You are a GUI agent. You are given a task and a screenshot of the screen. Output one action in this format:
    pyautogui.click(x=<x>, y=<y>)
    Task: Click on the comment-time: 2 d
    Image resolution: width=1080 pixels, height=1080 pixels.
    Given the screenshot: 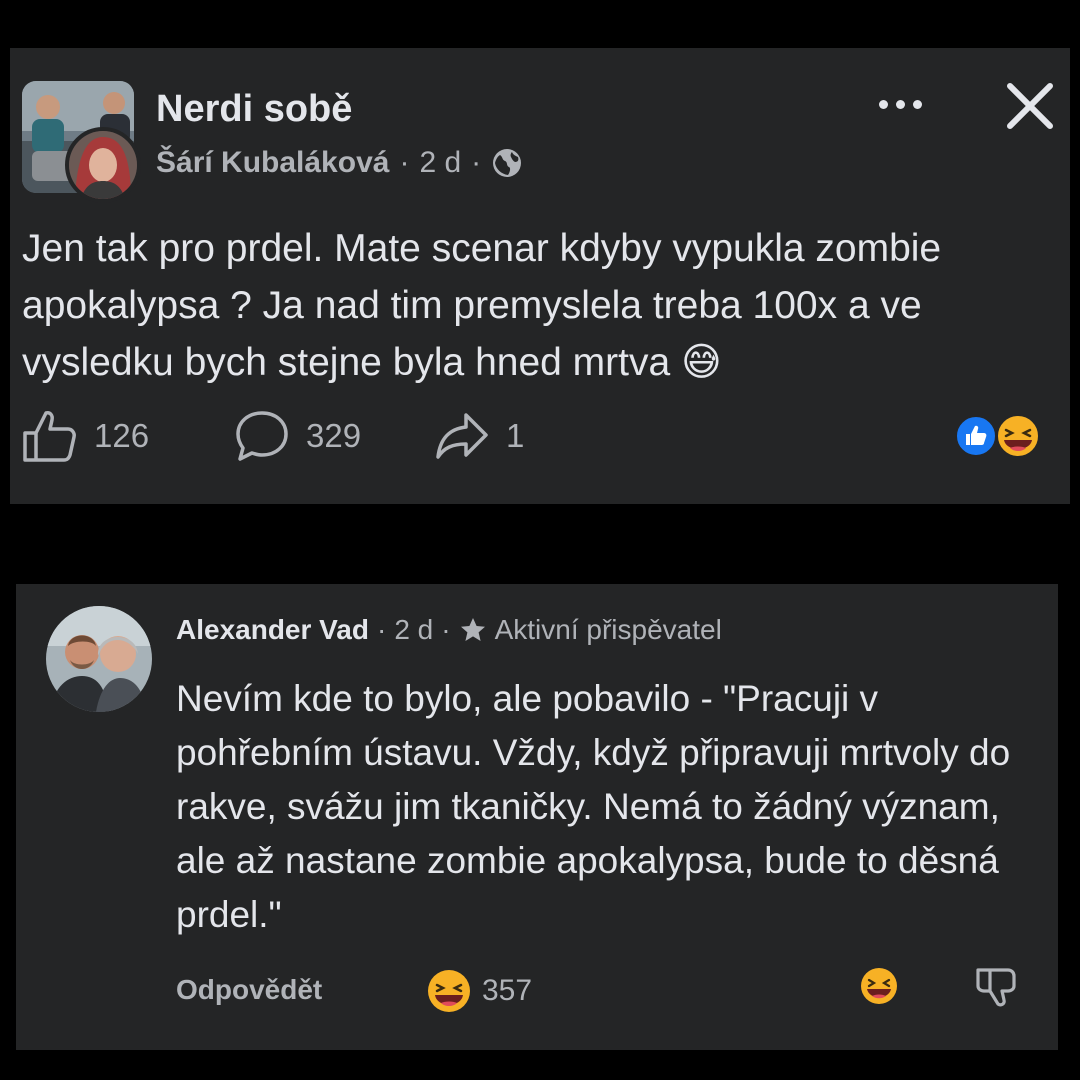 What is the action you would take?
    pyautogui.click(x=413, y=630)
    